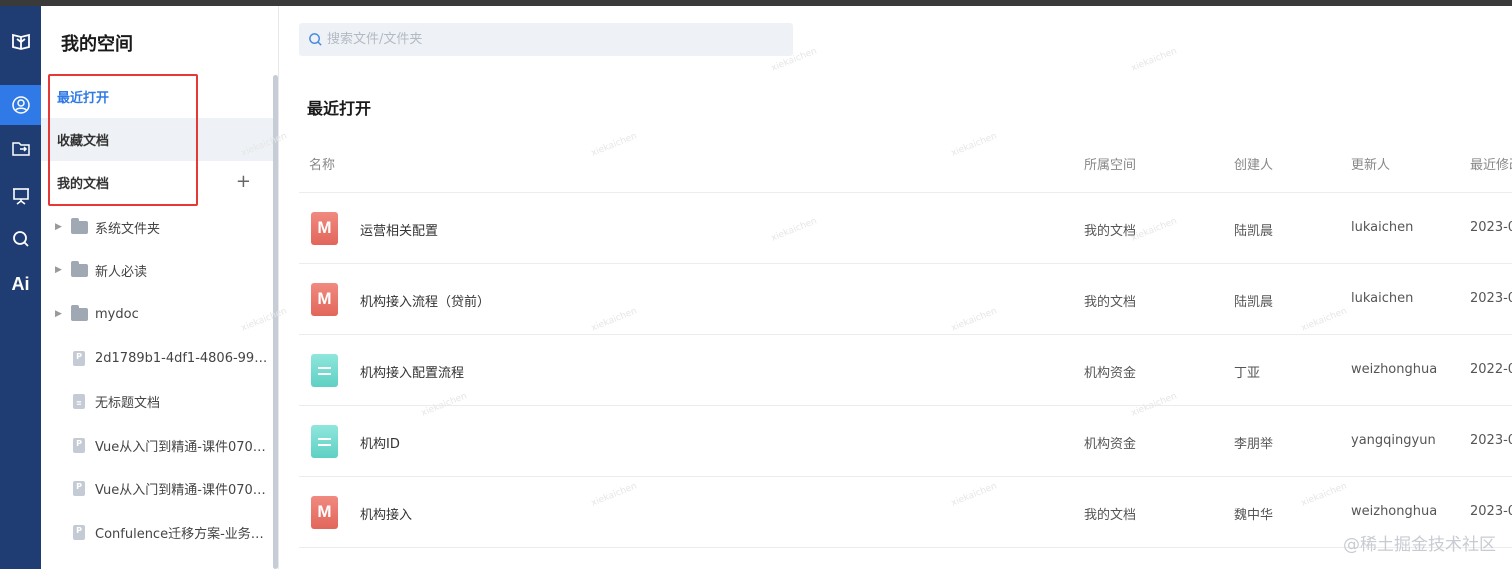  What do you see at coordinates (275, 322) in the screenshot?
I see `sidebar-scrollbar` at bounding box center [275, 322].